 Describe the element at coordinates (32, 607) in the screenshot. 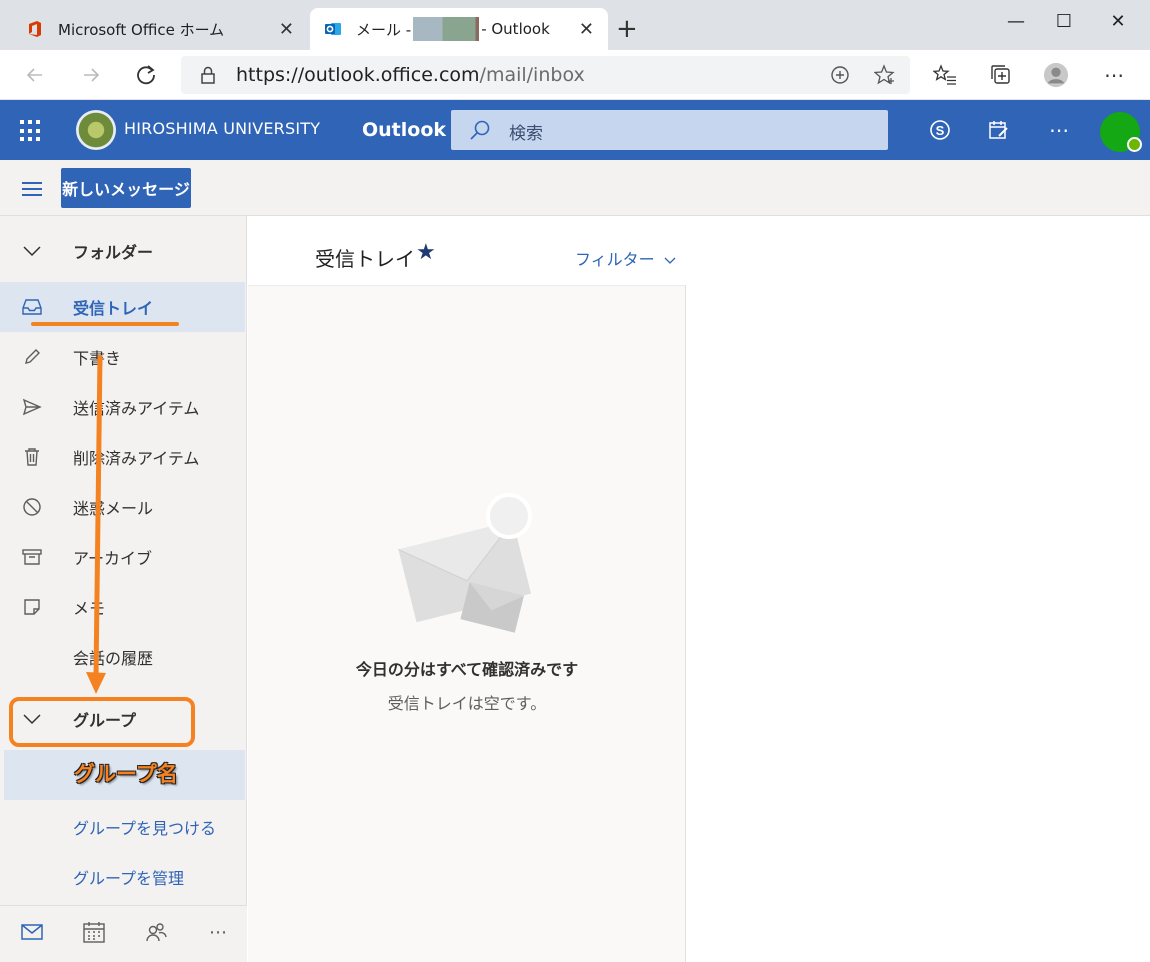

I see `note-icon` at that location.